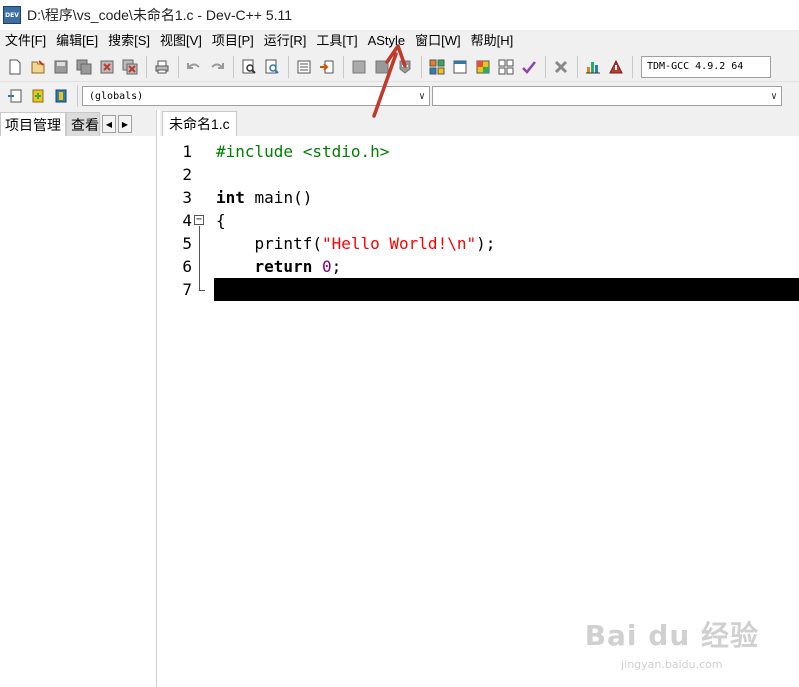 This screenshot has height=687, width=799. I want to click on new-project-button, so click(437, 67).